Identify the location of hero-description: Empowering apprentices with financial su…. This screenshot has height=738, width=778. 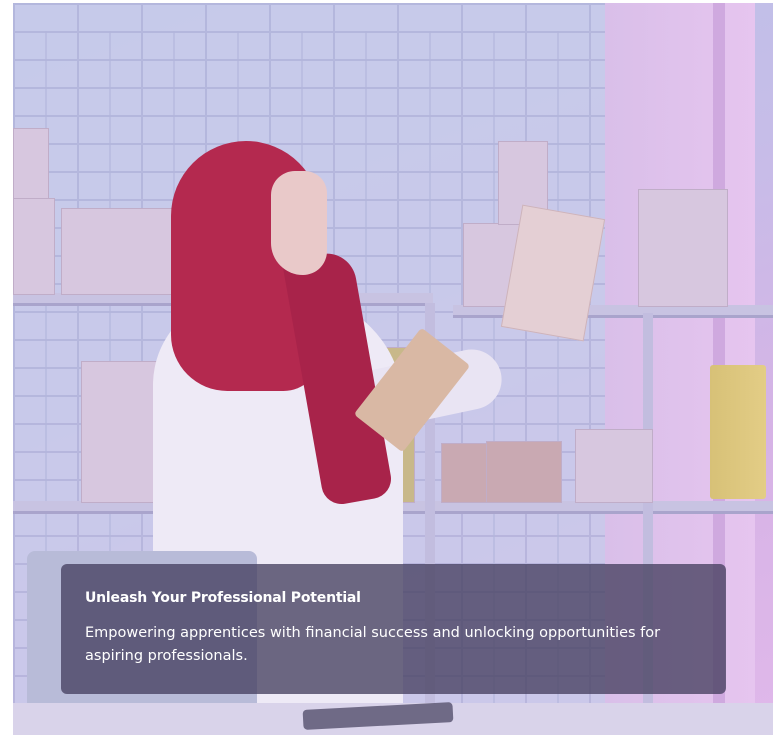
(373, 644).